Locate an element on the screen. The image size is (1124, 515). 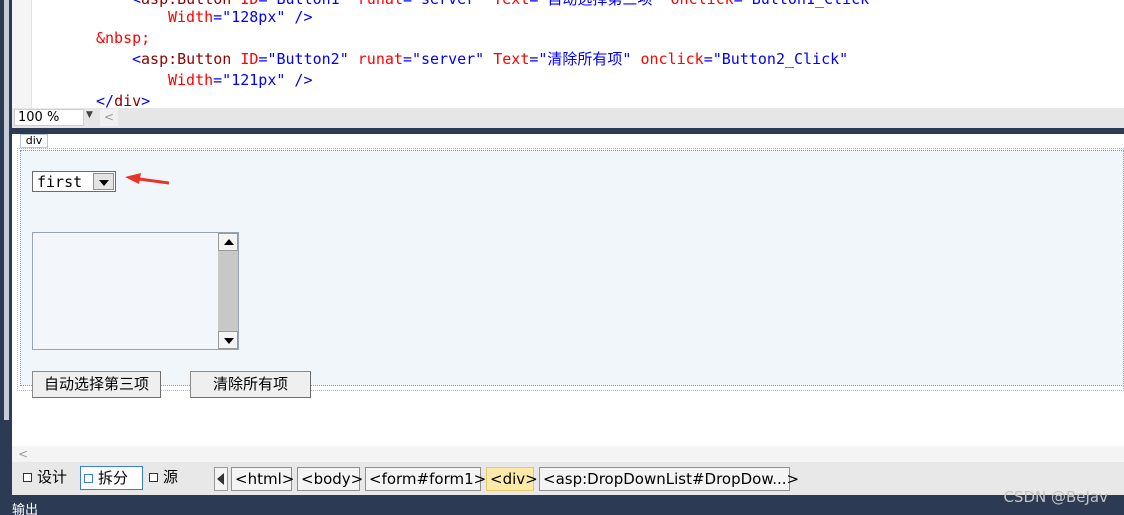
dropdown-selected-value: first is located at coordinates (60, 182).